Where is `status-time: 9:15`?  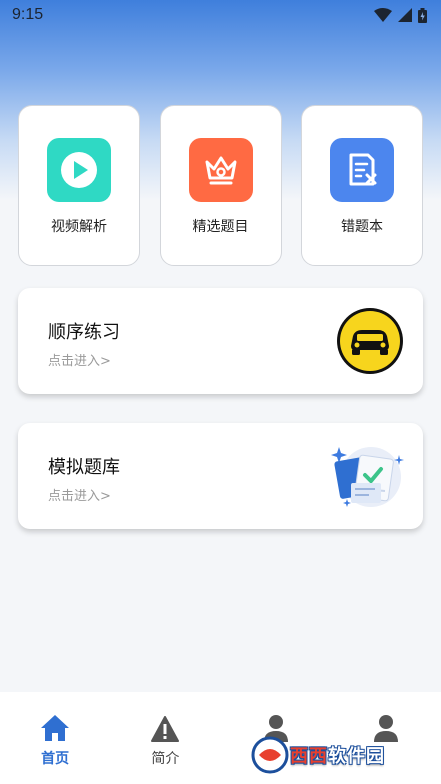
status-time: 9:15 is located at coordinates (28, 14).